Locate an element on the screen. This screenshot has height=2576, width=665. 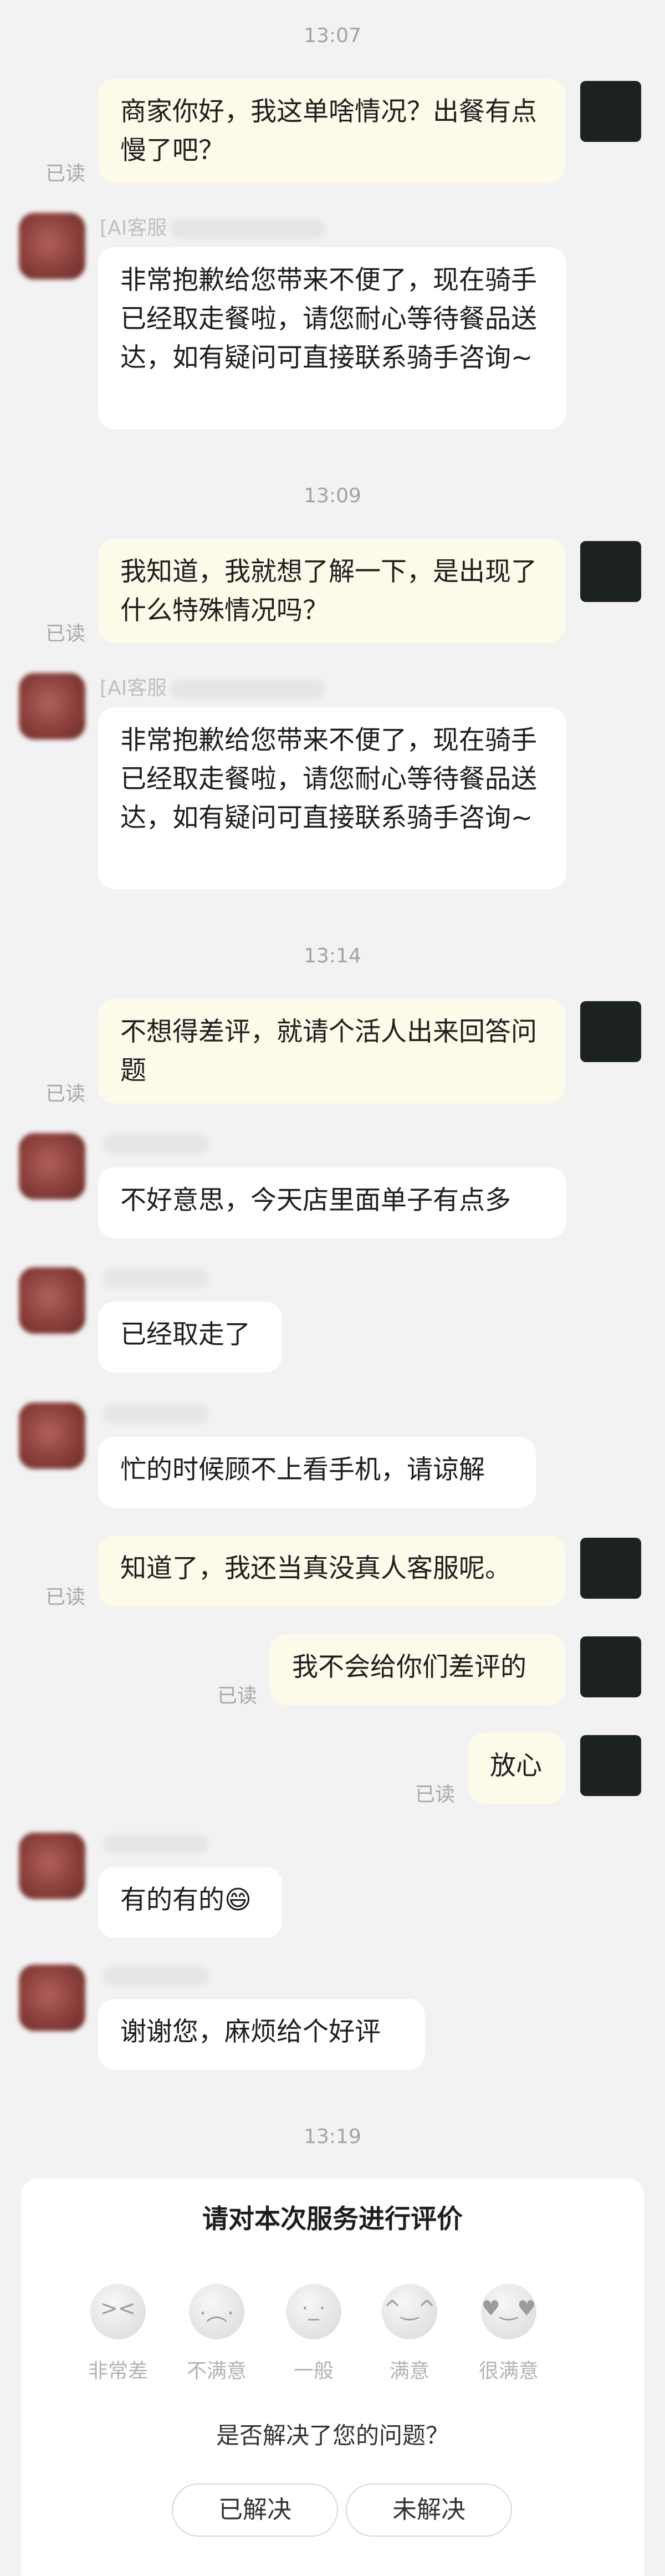
resolution-question: 是否解决了您的问题？ is located at coordinates (332, 2435).